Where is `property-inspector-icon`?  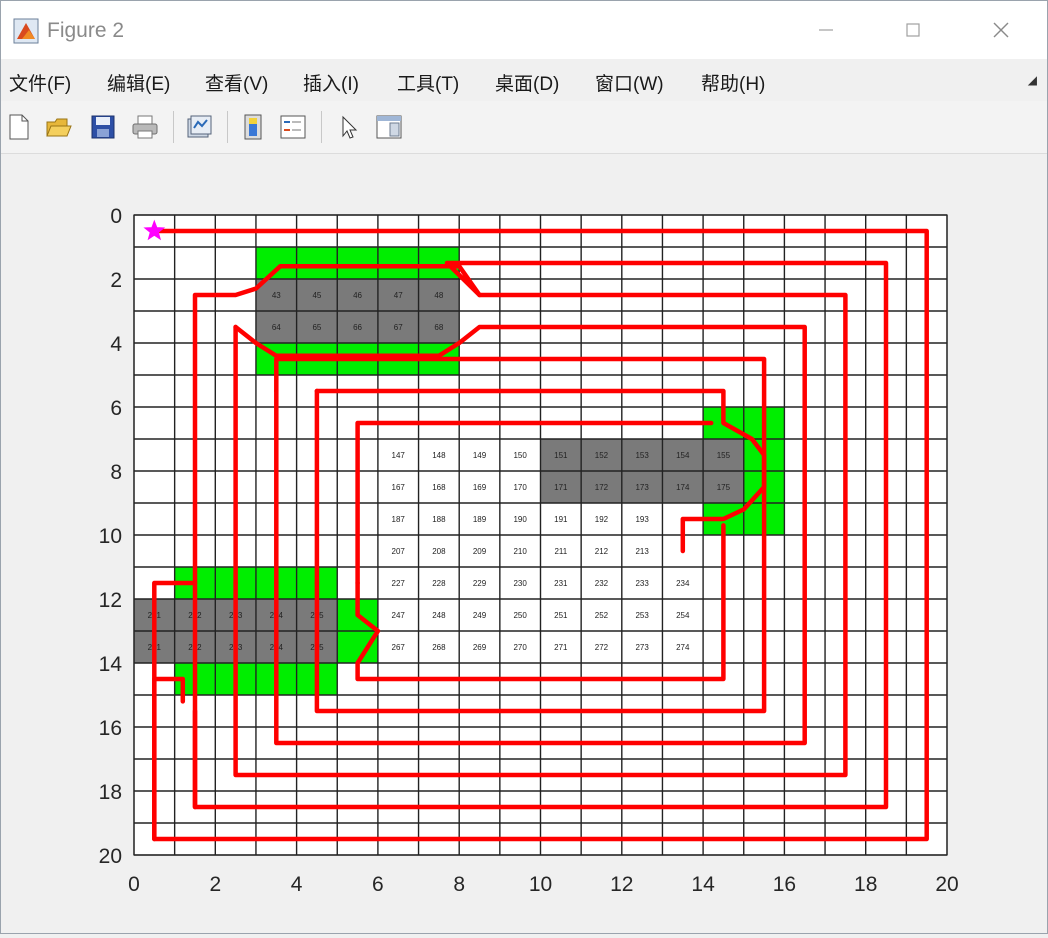
property-inspector-icon is located at coordinates (389, 127).